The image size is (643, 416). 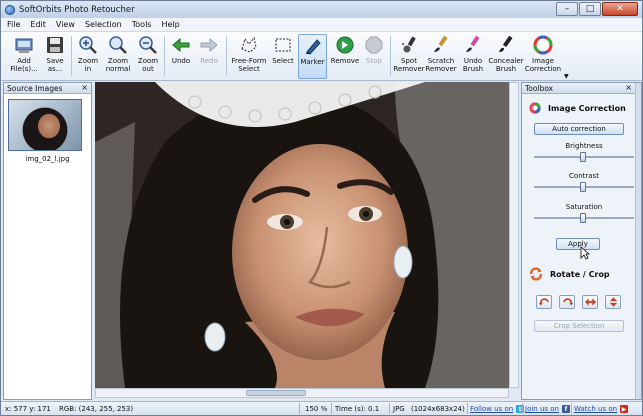 I want to click on concealer-brush-button: Concealer Brush, so click(x=506, y=56).